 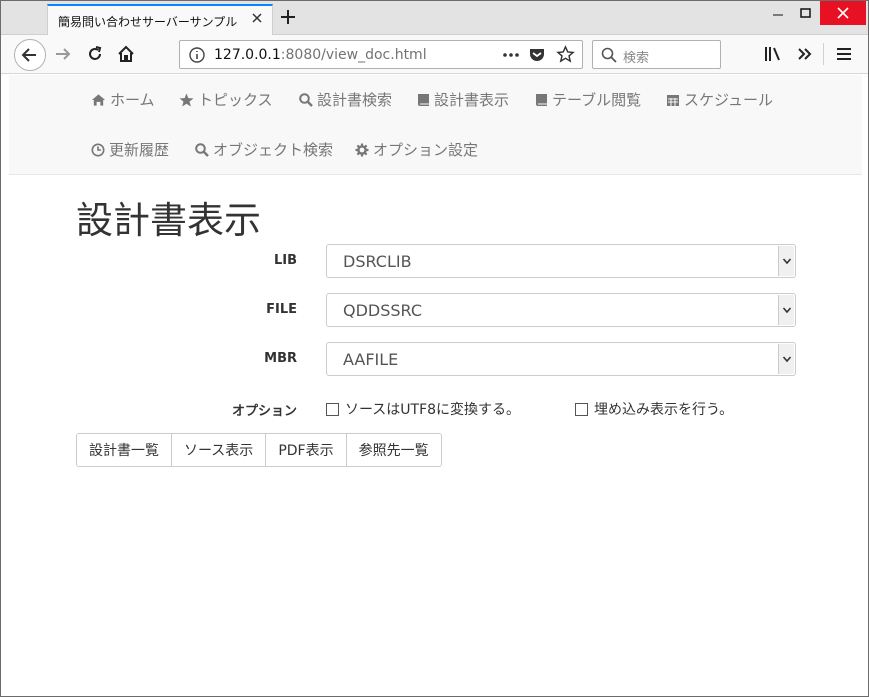 I want to click on nav-object-search: オブジェクト検索, so click(x=264, y=149).